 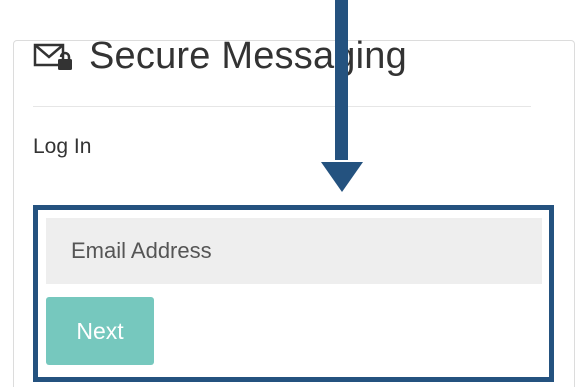 I want to click on next-button: Next, so click(x=100, y=331).